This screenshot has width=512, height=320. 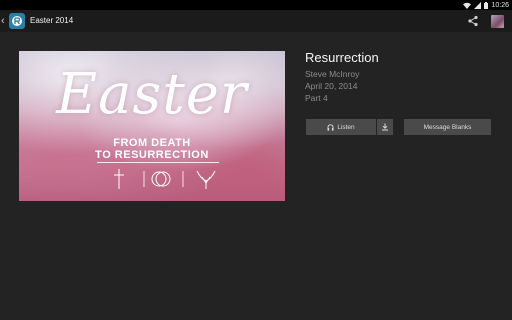 I want to click on signal-icon, so click(x=478, y=5).